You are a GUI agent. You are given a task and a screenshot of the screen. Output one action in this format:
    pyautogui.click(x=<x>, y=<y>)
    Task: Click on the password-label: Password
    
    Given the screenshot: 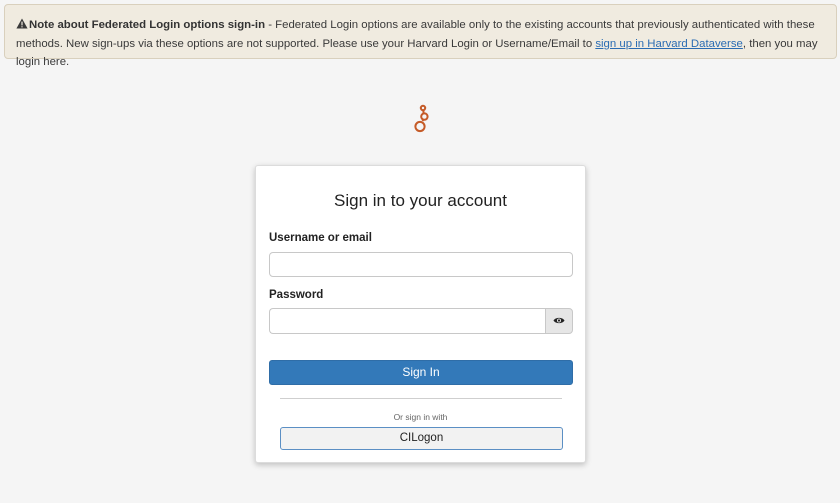 What is the action you would take?
    pyautogui.click(x=296, y=295)
    